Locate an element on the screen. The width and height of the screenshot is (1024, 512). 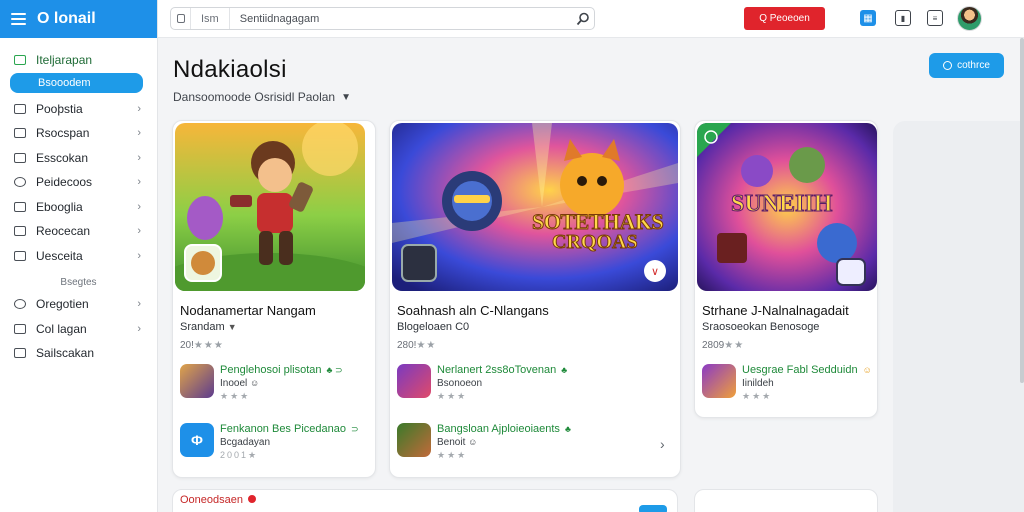
alert-dot-icon is located at coordinates (252, 499).